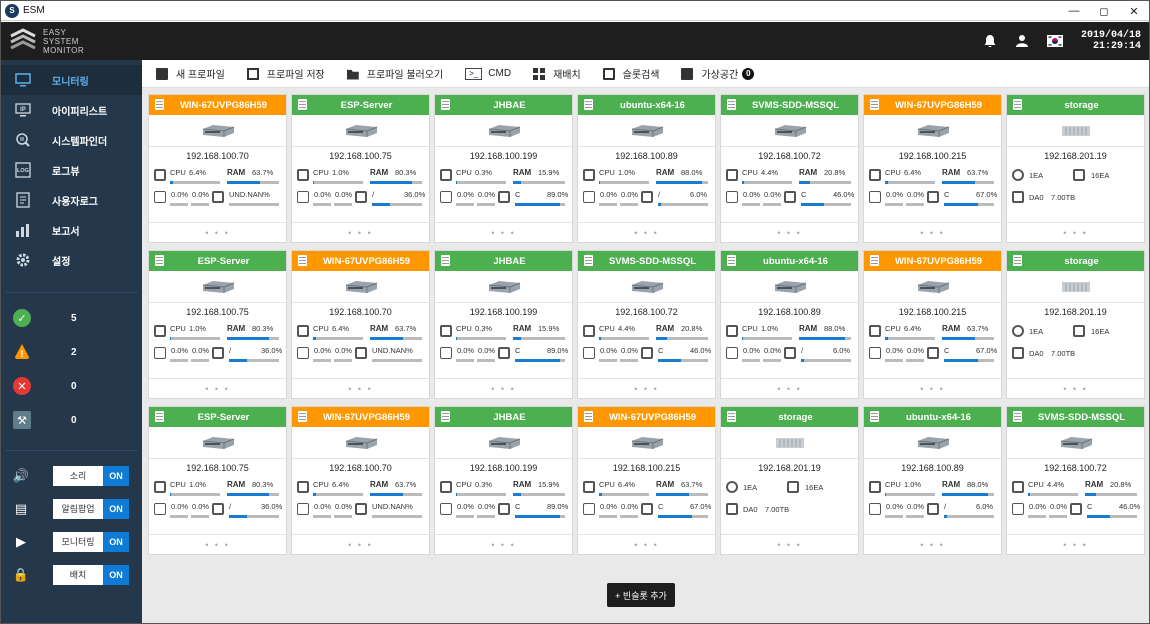 This screenshot has height=624, width=1150. Describe the element at coordinates (71, 420) in the screenshot. I see `status-maintenance-count: ⚒ 0` at that location.